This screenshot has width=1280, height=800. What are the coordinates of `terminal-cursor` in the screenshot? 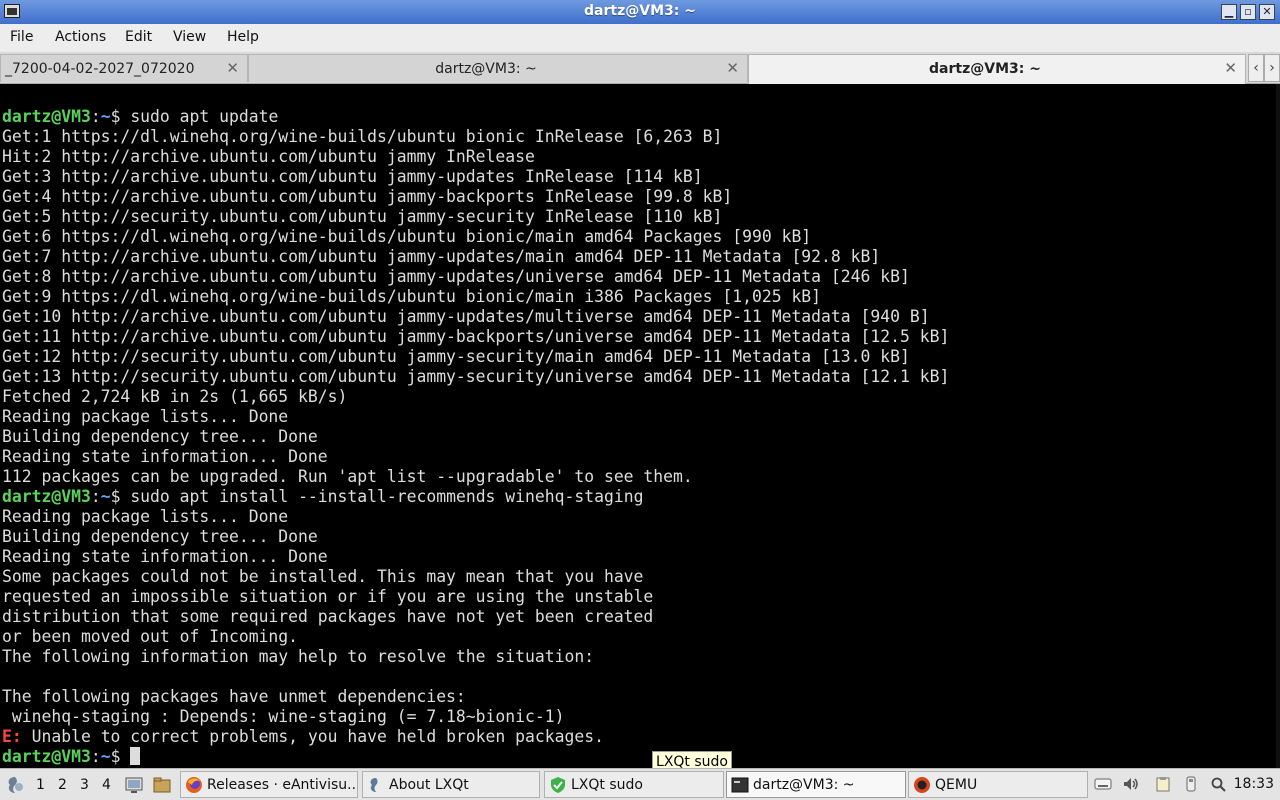 It's located at (135, 756).